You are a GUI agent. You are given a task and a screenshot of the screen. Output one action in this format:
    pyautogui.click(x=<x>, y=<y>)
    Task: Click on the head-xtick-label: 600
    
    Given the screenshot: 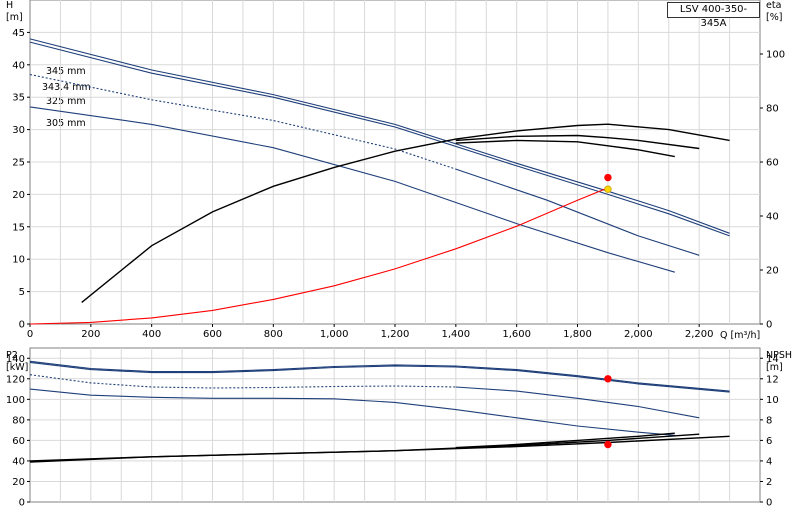 What is the action you would take?
    pyautogui.click(x=212, y=334)
    